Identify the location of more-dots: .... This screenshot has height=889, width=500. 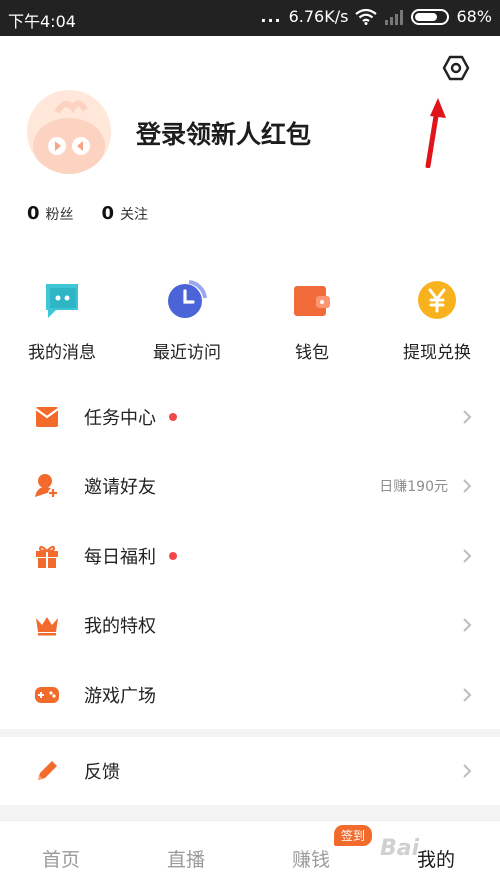
(271, 16).